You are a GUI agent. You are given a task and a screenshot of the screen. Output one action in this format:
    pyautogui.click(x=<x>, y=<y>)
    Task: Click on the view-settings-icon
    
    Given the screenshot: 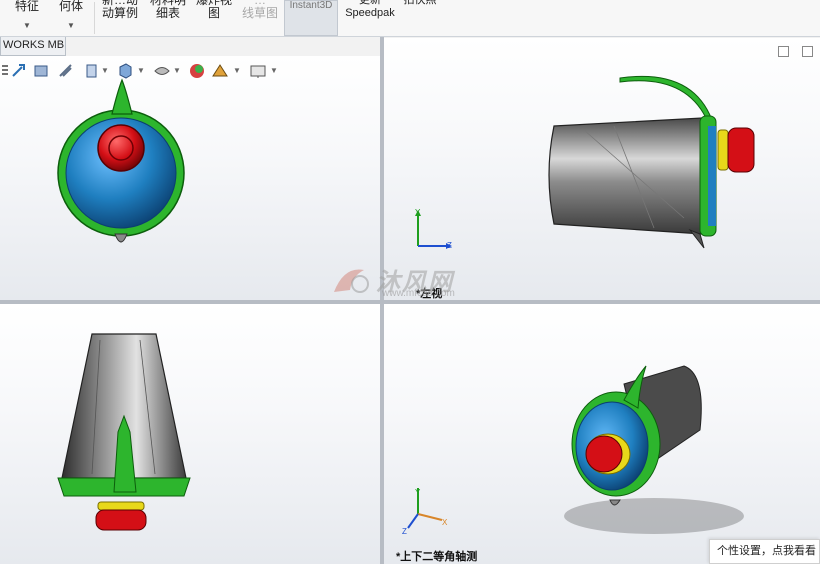 What is the action you would take?
    pyautogui.click(x=258, y=71)
    